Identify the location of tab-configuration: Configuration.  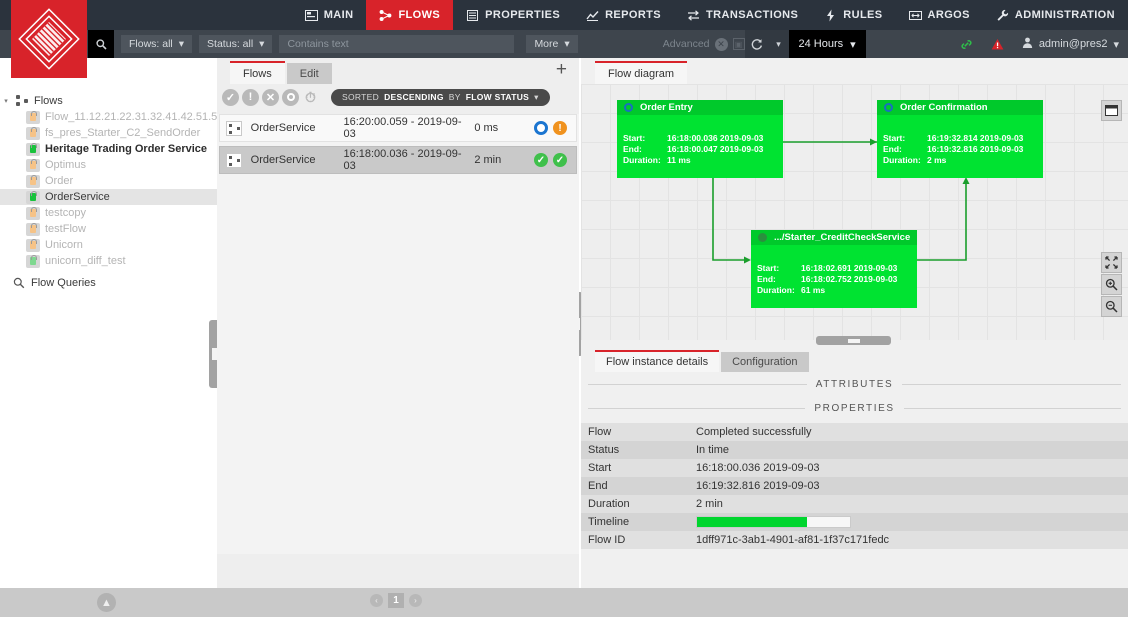
(765, 362).